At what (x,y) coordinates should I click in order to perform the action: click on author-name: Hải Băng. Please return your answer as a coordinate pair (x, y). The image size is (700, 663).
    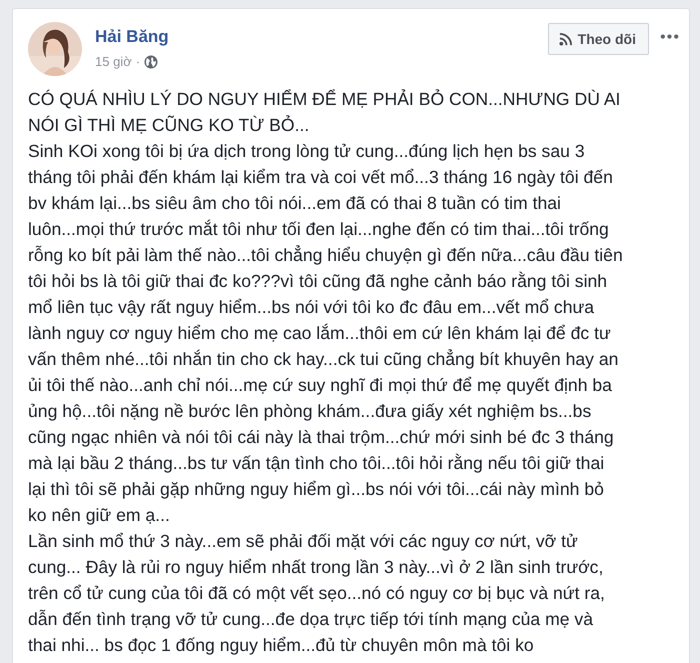
    Looking at the image, I should click on (321, 37).